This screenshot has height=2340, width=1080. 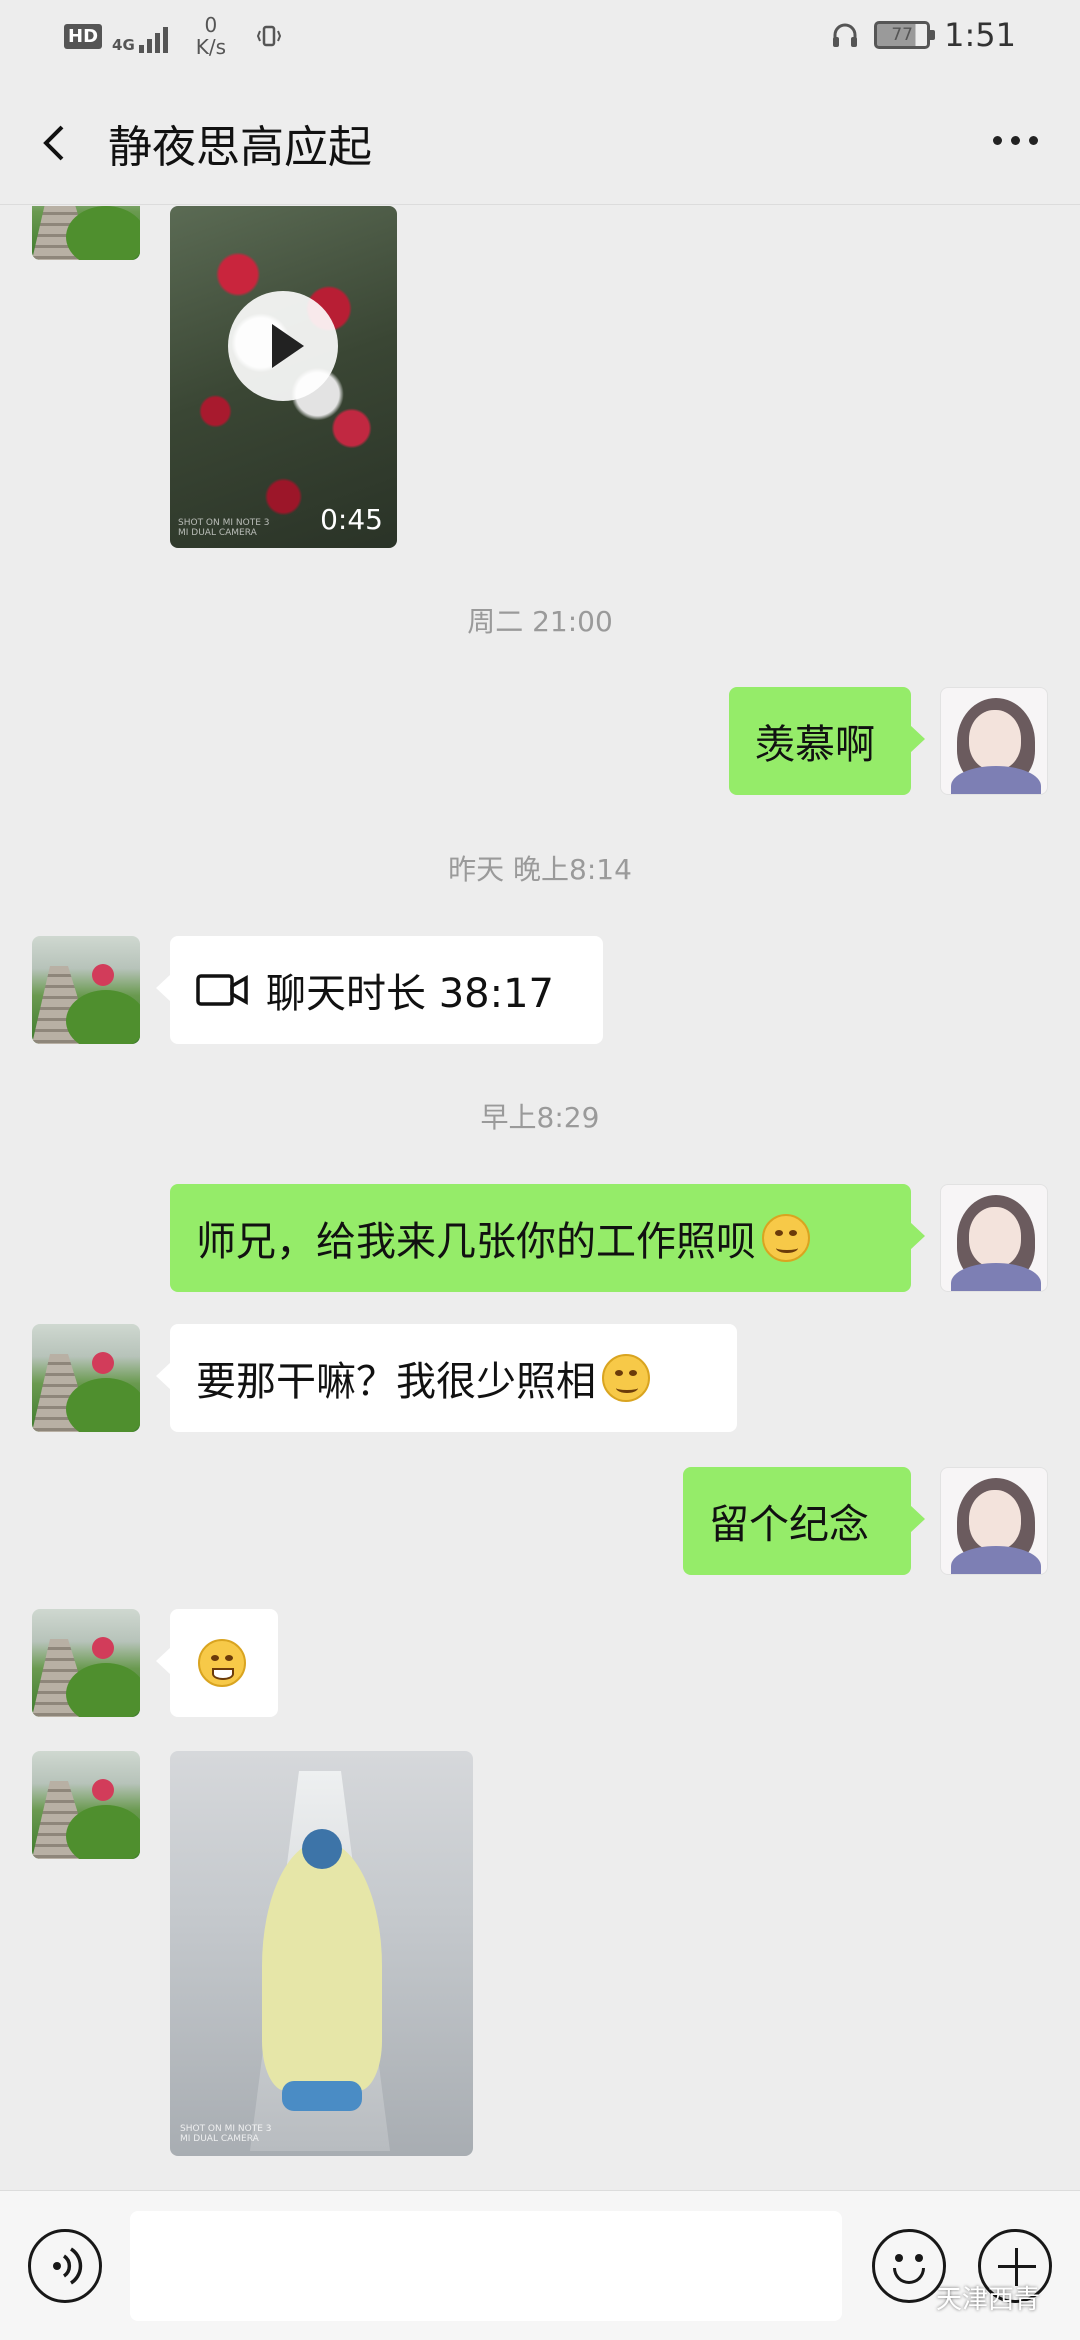 What do you see at coordinates (321, 1953) in the screenshot?
I see `photo-message: SHOT ON MI NOTE 3 MI DUAL CAMERA` at bounding box center [321, 1953].